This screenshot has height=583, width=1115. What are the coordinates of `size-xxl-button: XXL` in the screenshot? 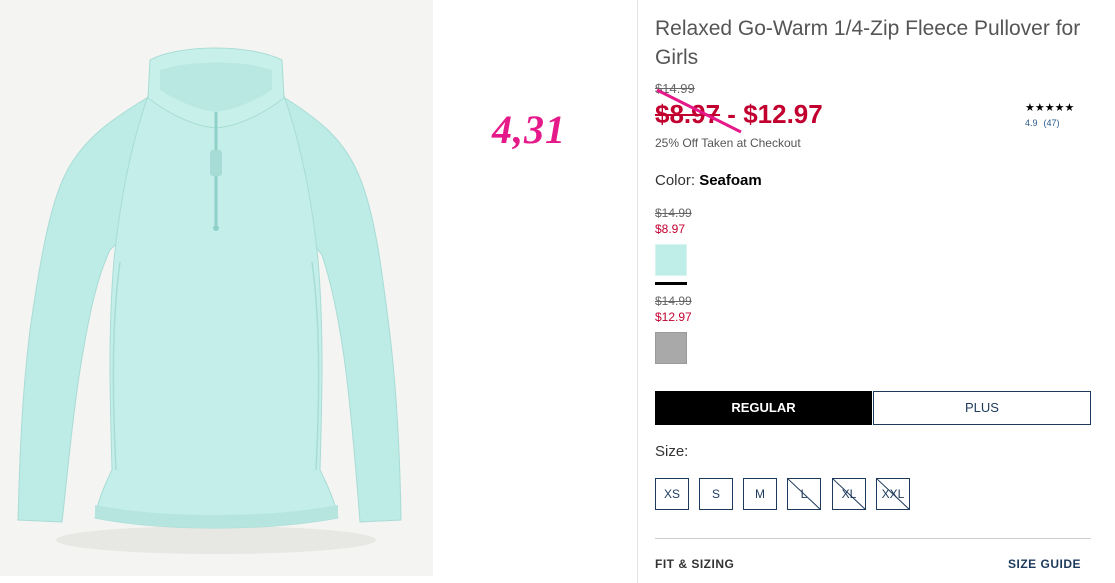 It's located at (893, 494).